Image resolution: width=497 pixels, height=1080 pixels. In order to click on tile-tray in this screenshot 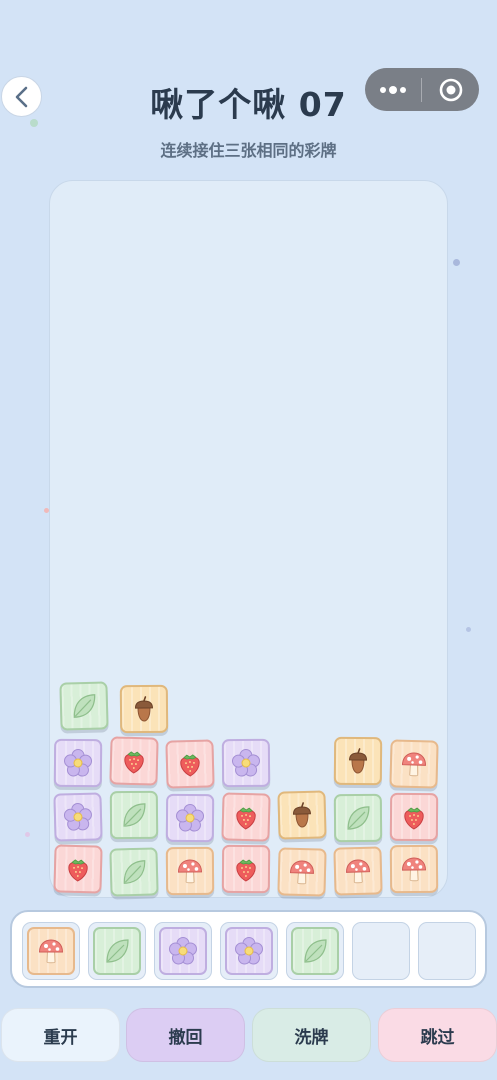, I will do `click(248, 949)`.